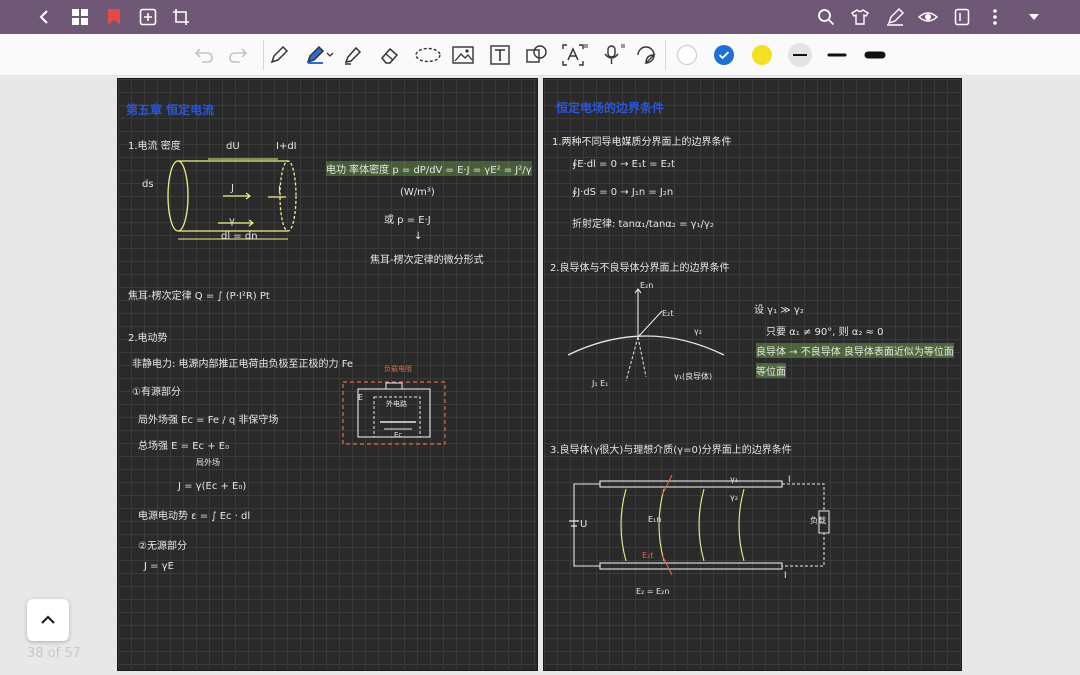 The height and width of the screenshot is (675, 1080). I want to click on text-recognition-icon, so click(575, 55).